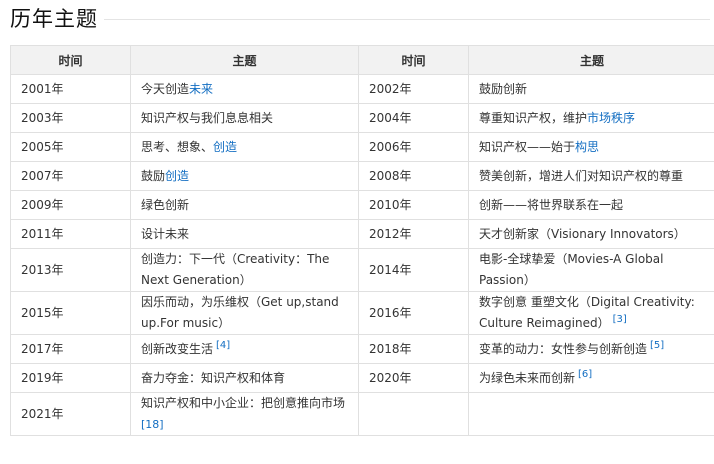  What do you see at coordinates (585, 374) in the screenshot?
I see `reference-link: [6]` at bounding box center [585, 374].